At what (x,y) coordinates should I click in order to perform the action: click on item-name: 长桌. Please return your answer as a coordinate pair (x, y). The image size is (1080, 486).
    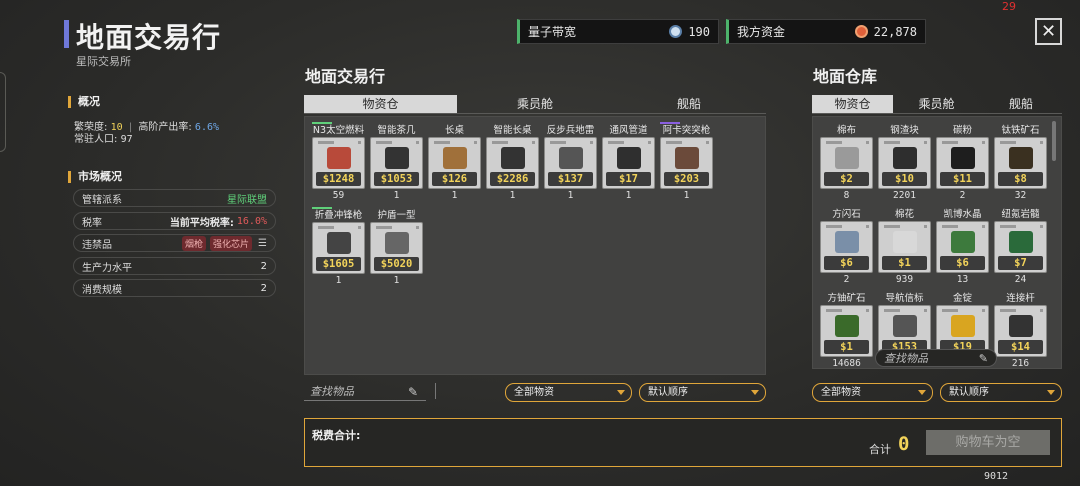
    Looking at the image, I should click on (454, 130).